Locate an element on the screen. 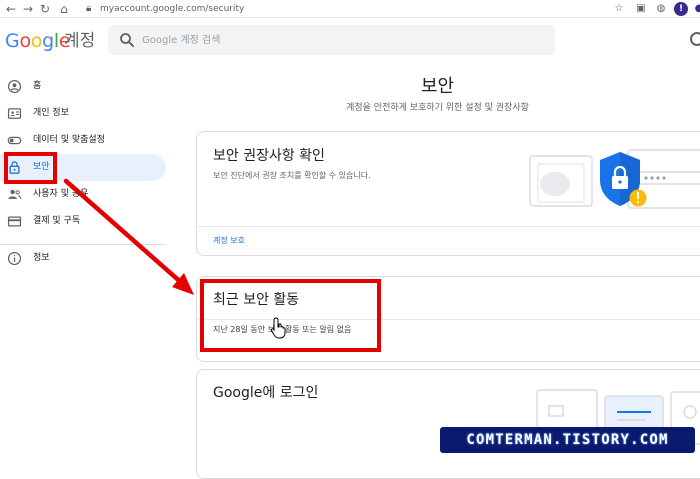 The height and width of the screenshot is (479, 700). card-title: Google에 로그인 is located at coordinates (266, 393).